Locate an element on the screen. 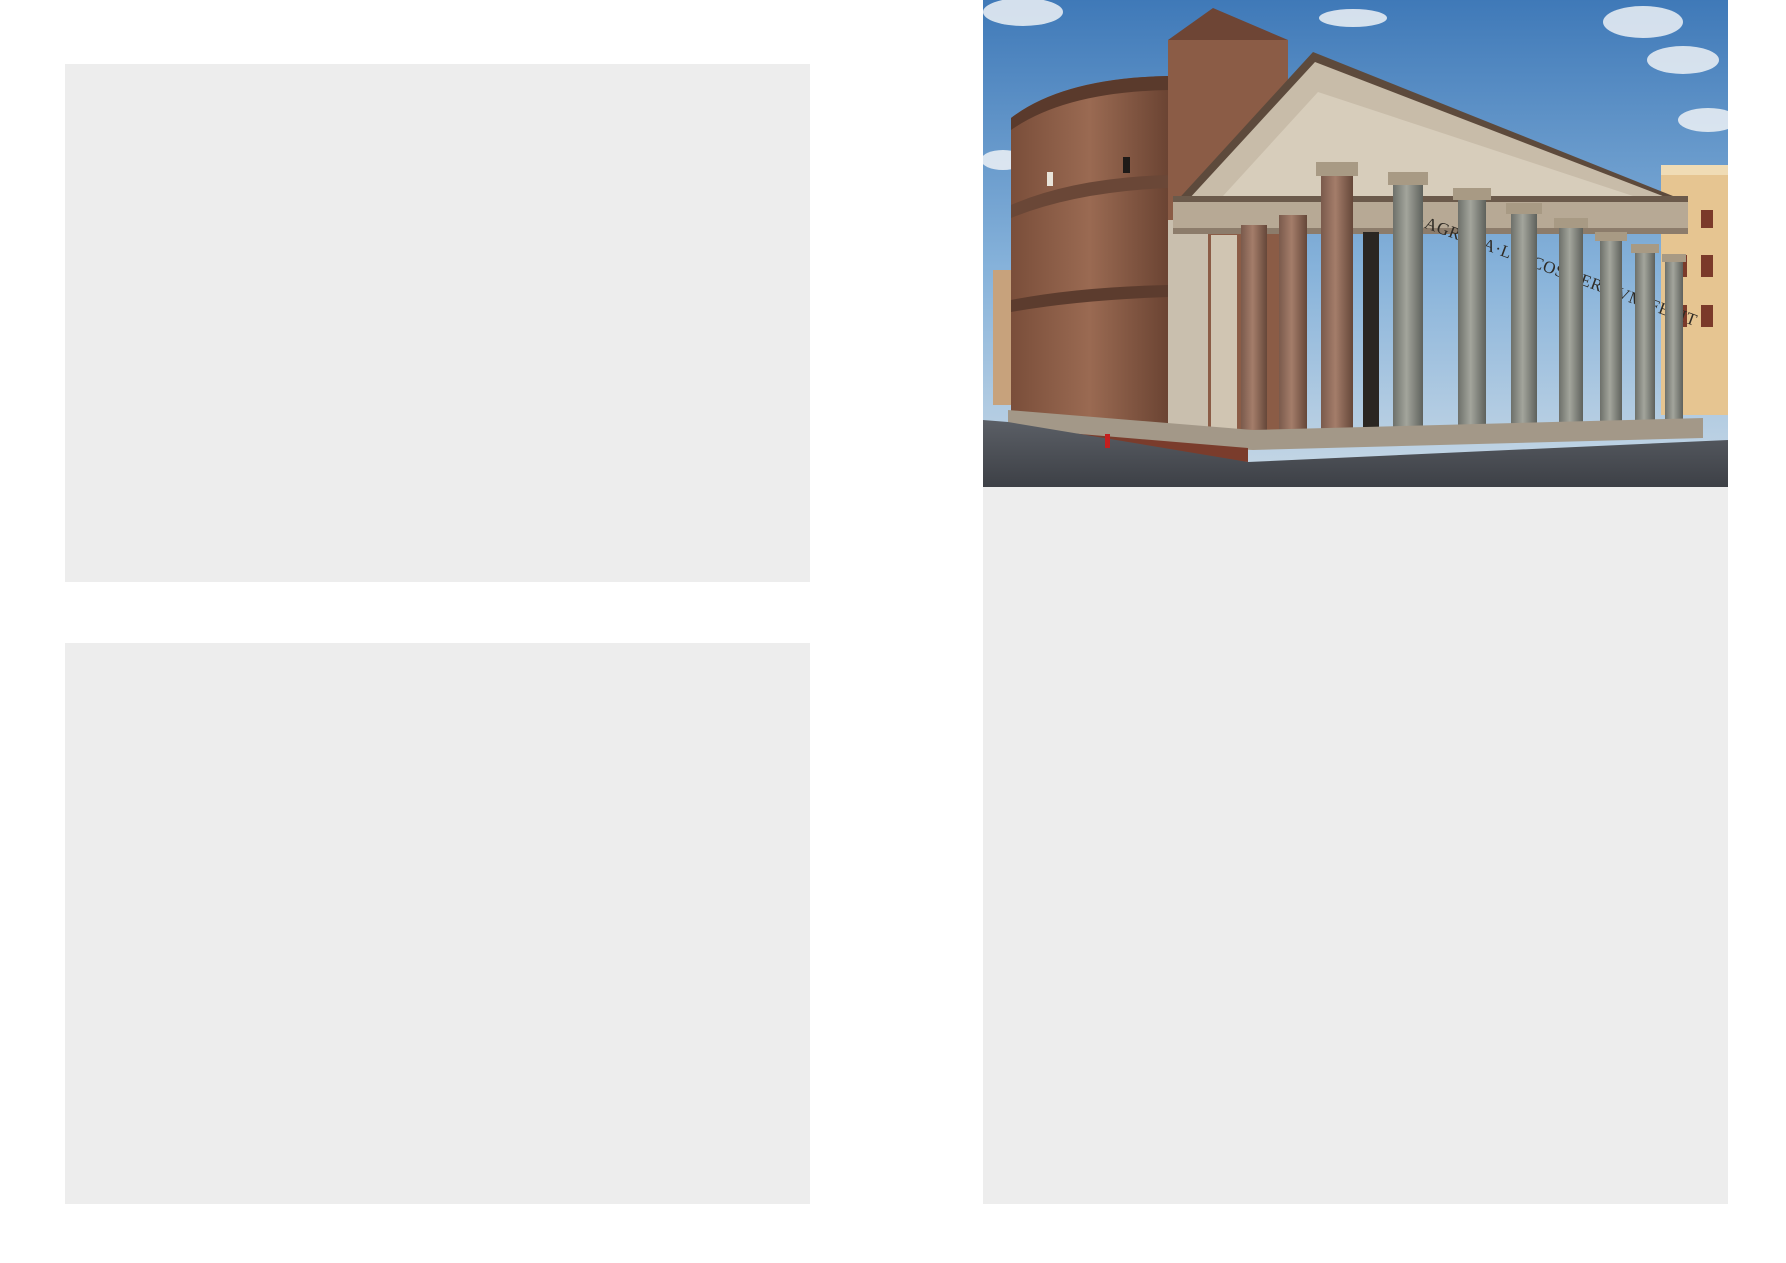 This screenshot has width=1786, height=1263. fire-hydrant is located at coordinates (1107, 441).